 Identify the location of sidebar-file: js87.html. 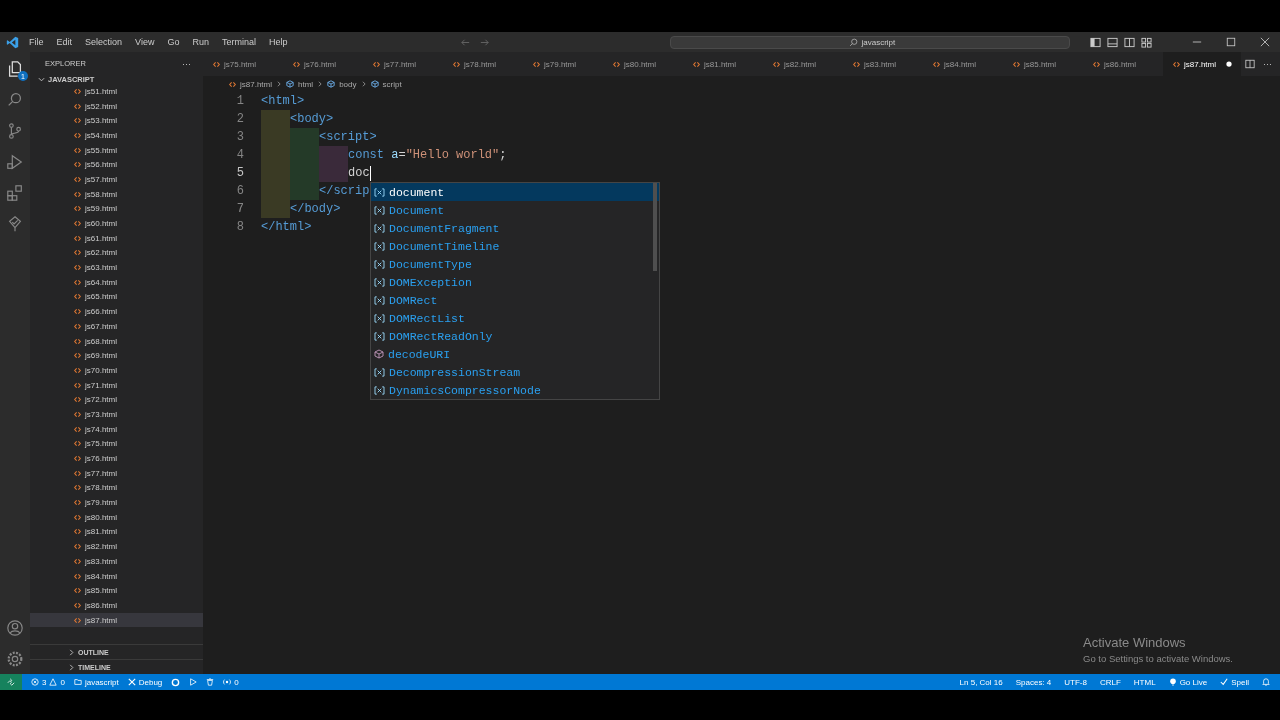
(116, 620).